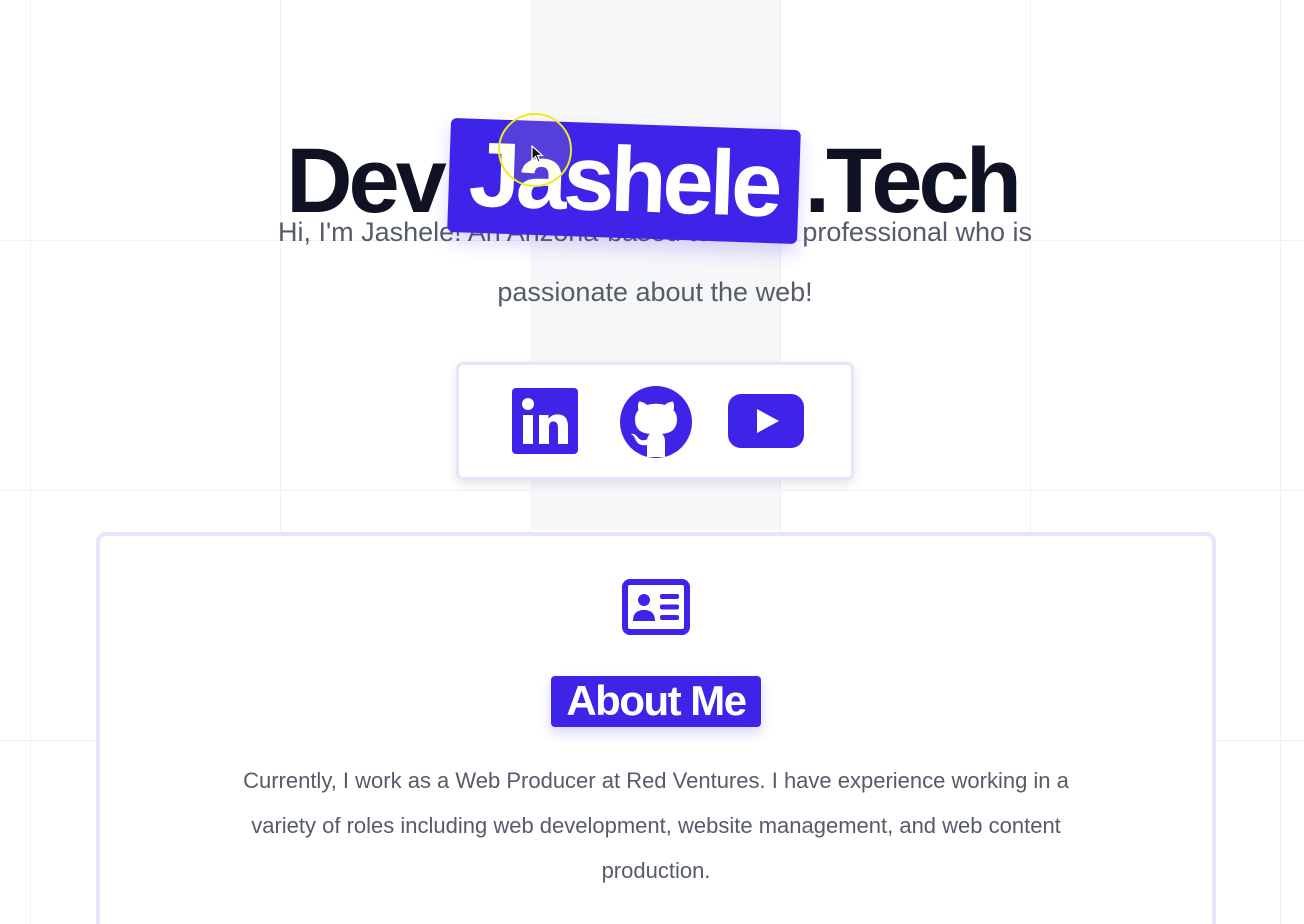  I want to click on linkedin-icon, so click(545, 421).